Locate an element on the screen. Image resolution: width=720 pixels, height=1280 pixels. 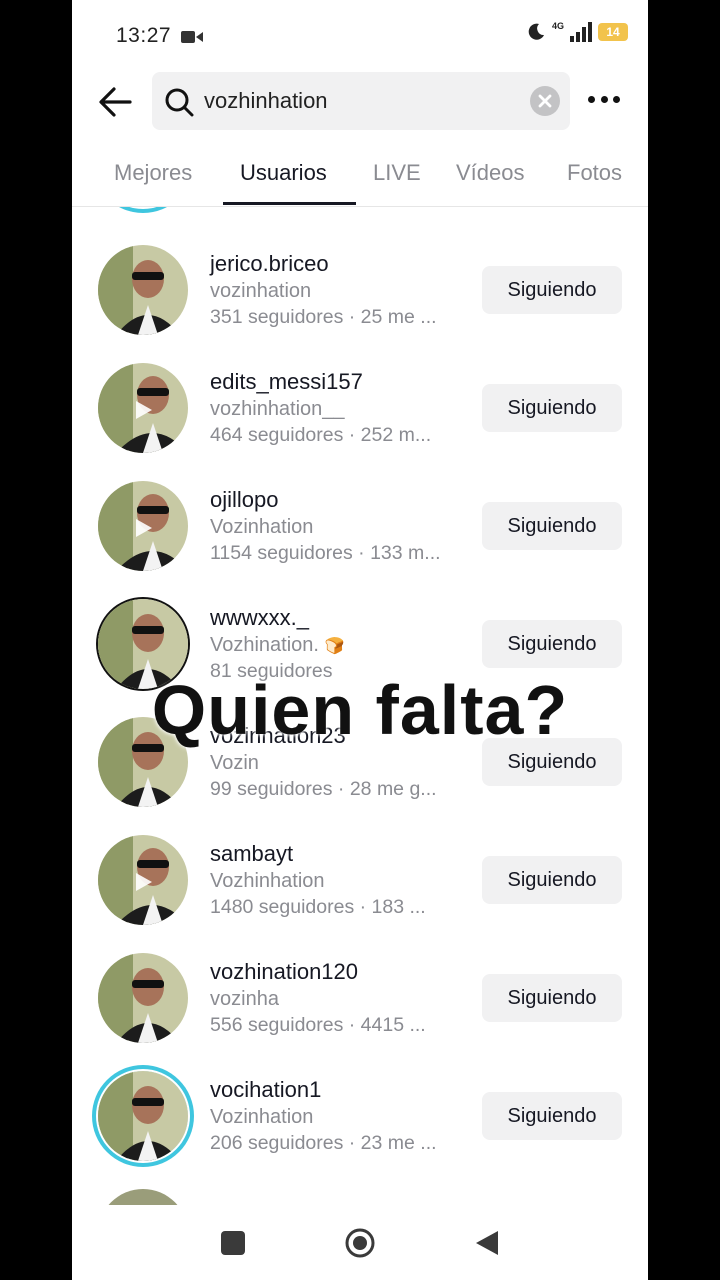
tab-videos: Vídeos is located at coordinates (490, 173).